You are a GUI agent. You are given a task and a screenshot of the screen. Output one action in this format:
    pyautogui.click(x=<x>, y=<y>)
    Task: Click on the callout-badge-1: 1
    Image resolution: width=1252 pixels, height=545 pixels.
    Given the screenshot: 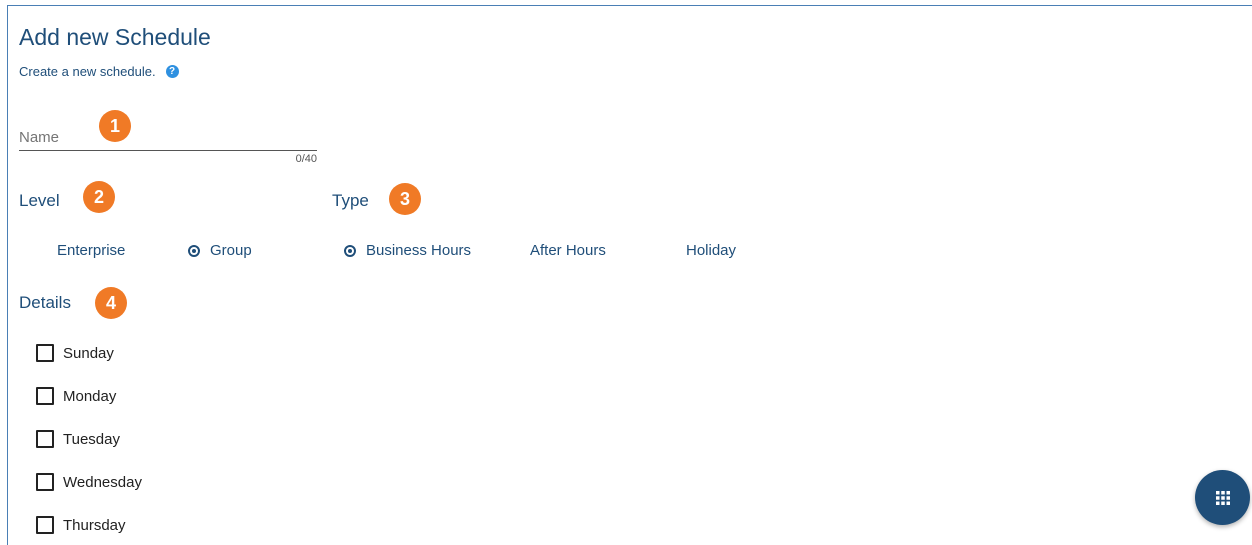 What is the action you would take?
    pyautogui.click(x=115, y=126)
    